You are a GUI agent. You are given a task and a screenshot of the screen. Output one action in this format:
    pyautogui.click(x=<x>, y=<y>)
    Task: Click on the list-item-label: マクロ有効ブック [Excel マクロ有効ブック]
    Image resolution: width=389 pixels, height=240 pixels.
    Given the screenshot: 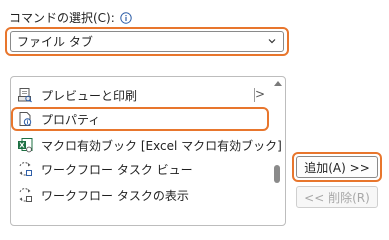 What is the action you would take?
    pyautogui.click(x=161, y=145)
    